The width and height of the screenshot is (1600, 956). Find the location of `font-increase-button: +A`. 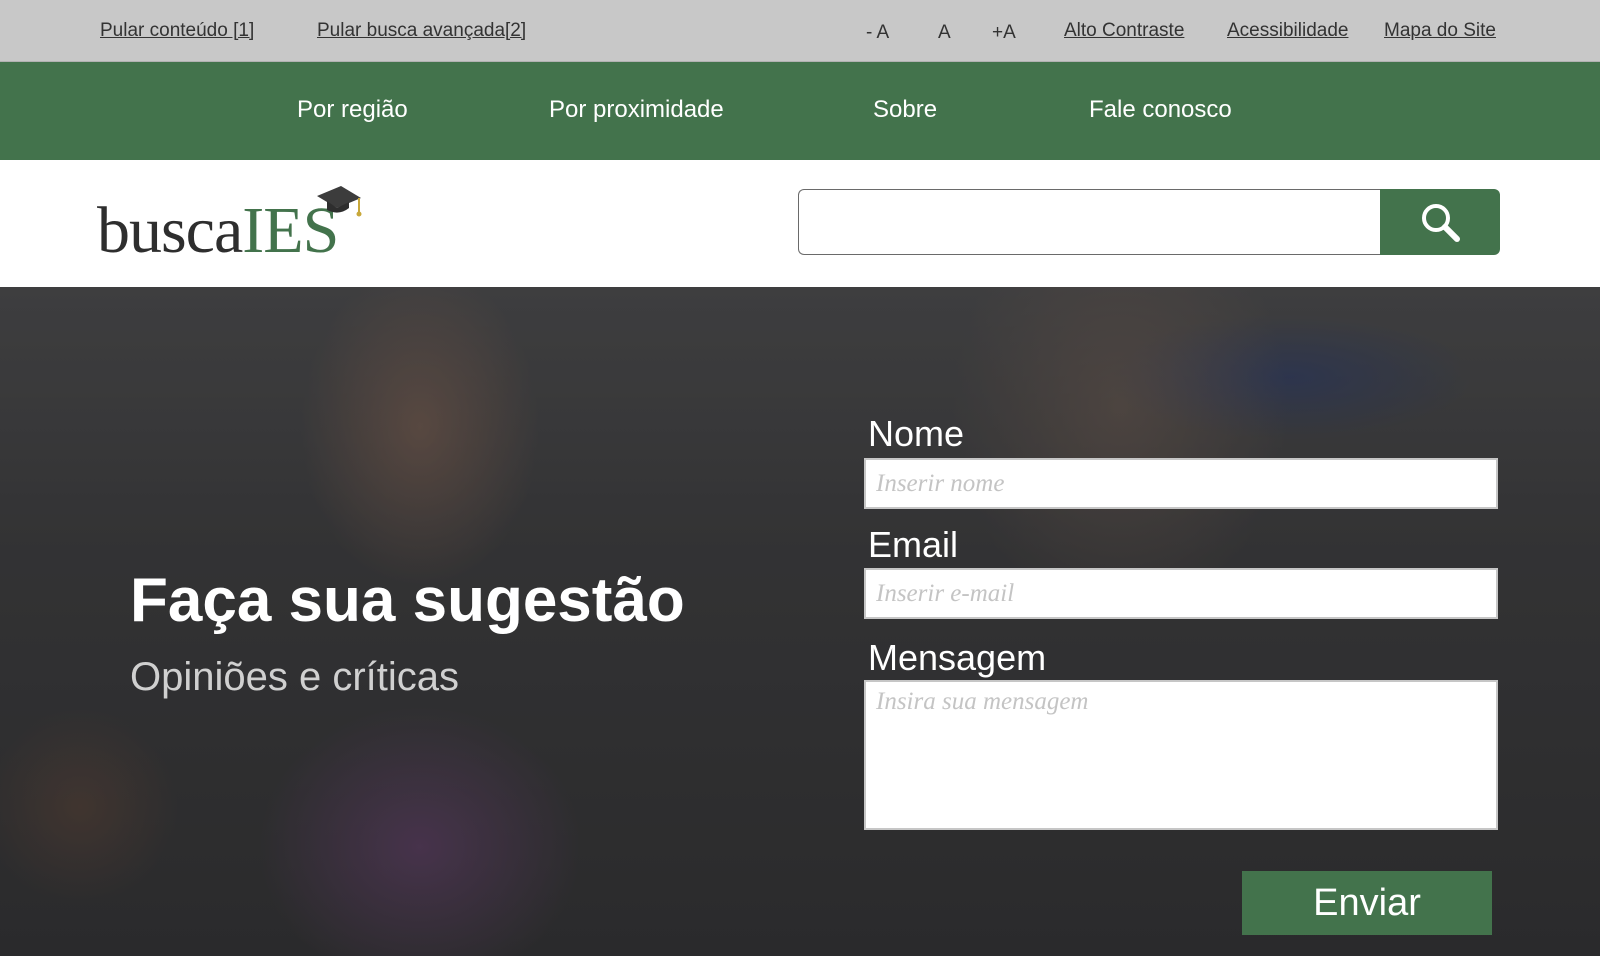

font-increase-button: +A is located at coordinates (1004, 33).